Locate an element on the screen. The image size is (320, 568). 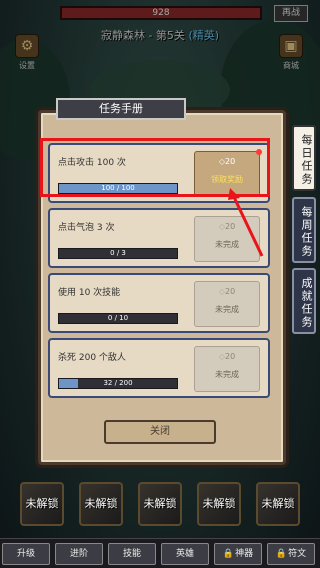
quest-progress-text: 100 / 100 is located at coordinates (118, 188).